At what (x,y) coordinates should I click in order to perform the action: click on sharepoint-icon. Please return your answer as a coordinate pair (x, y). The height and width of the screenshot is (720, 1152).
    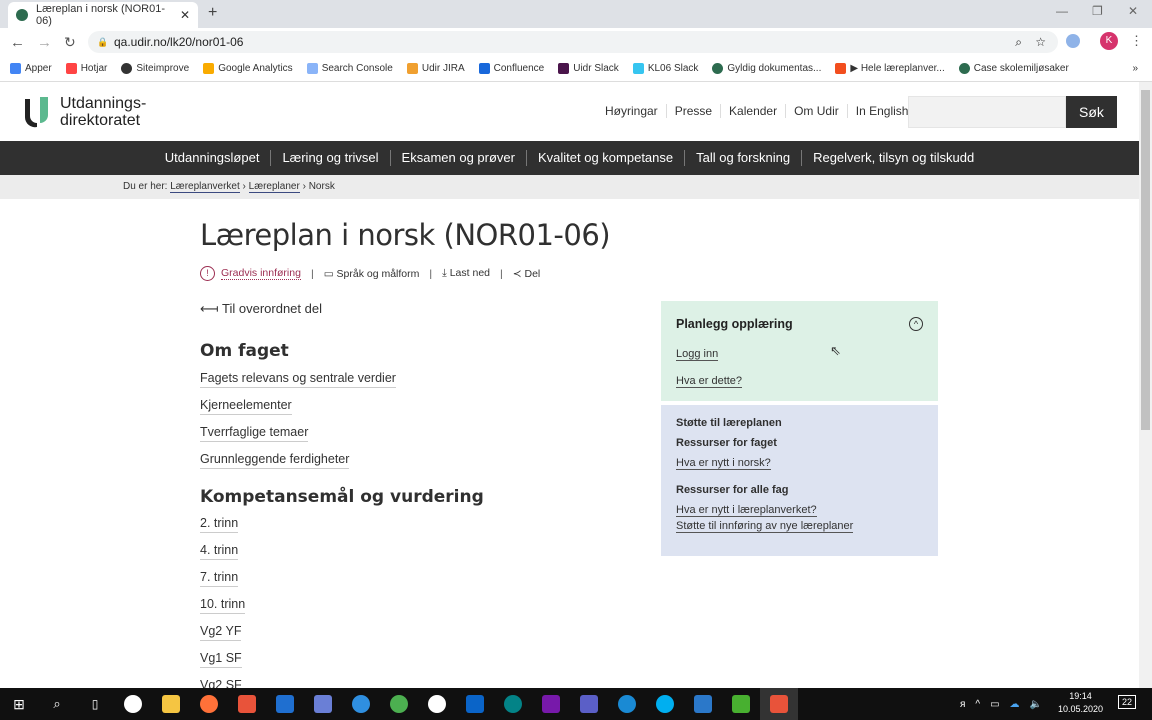
    Looking at the image, I should click on (513, 704).